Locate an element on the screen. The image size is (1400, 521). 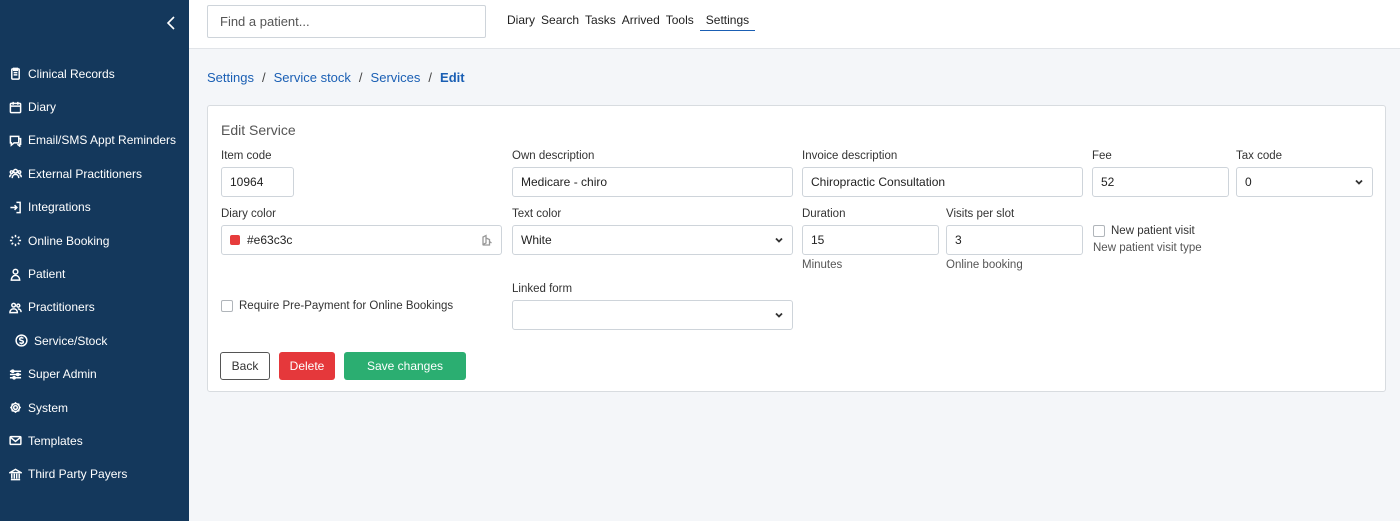
sidebar-item-service-stock: Service/Stock is located at coordinates (94, 340).